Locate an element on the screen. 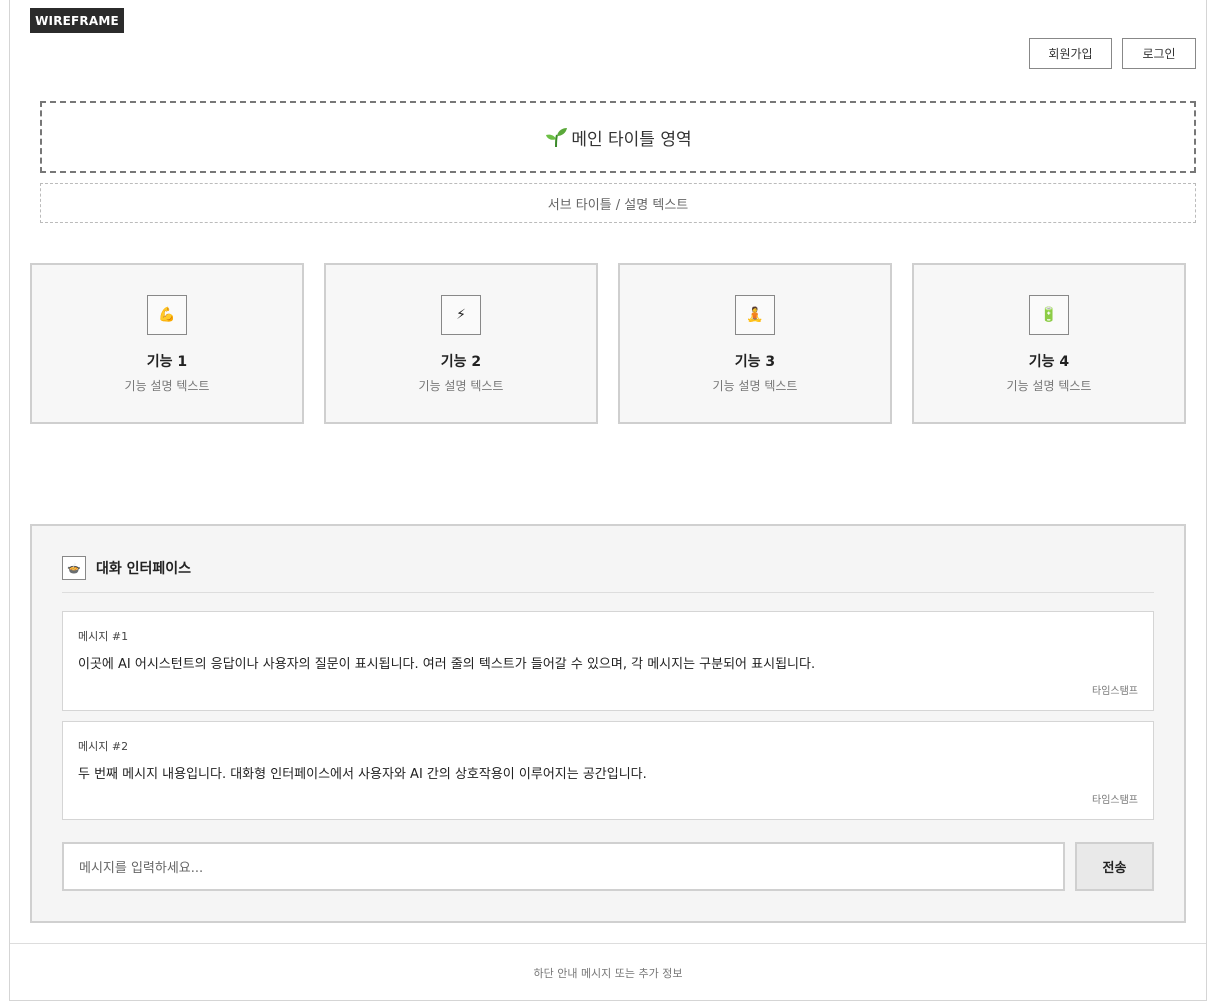 This screenshot has width=1215, height=1002. message-label: 메시지 #2 is located at coordinates (103, 746).